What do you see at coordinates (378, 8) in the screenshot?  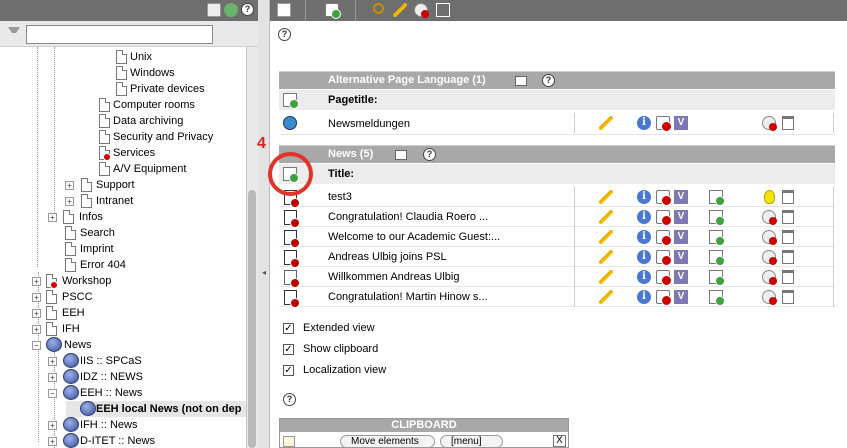 I see `search-icon` at bounding box center [378, 8].